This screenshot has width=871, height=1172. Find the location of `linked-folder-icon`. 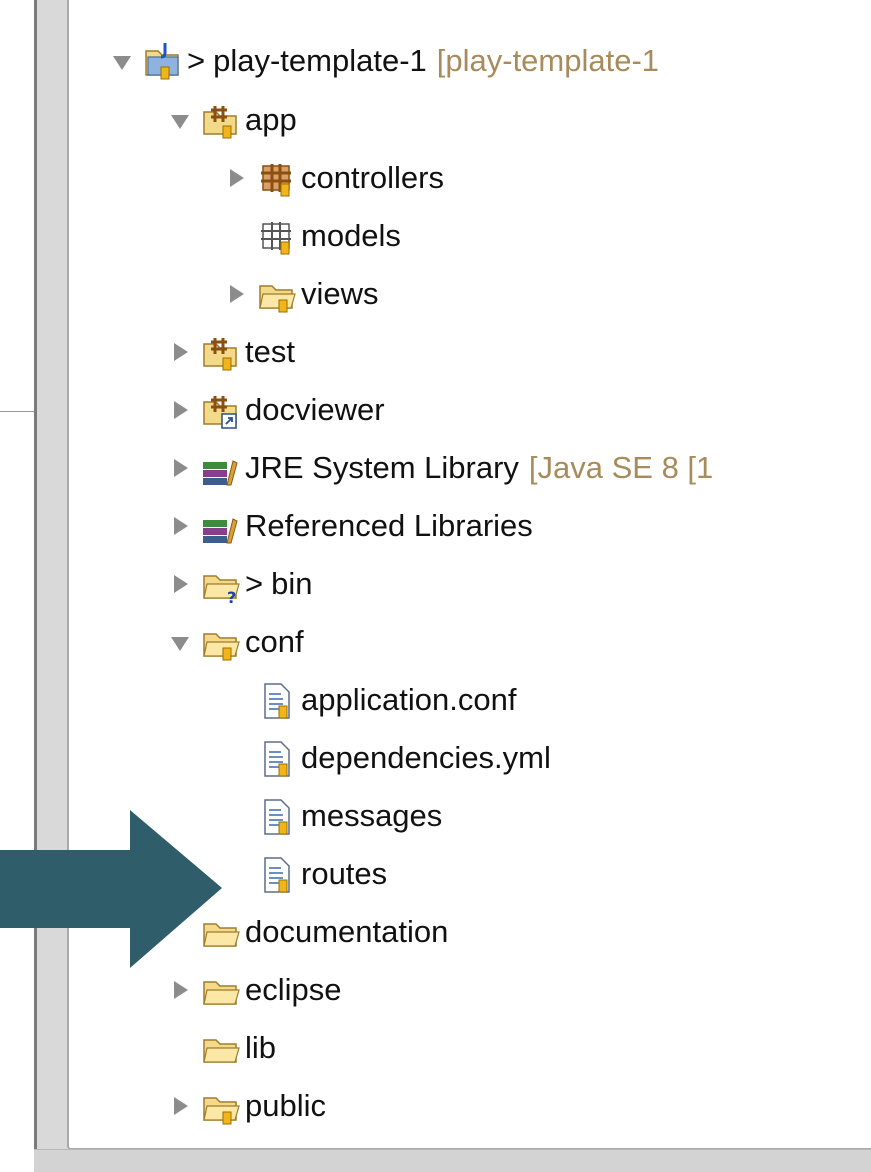

linked-folder-icon is located at coordinates (221, 410).